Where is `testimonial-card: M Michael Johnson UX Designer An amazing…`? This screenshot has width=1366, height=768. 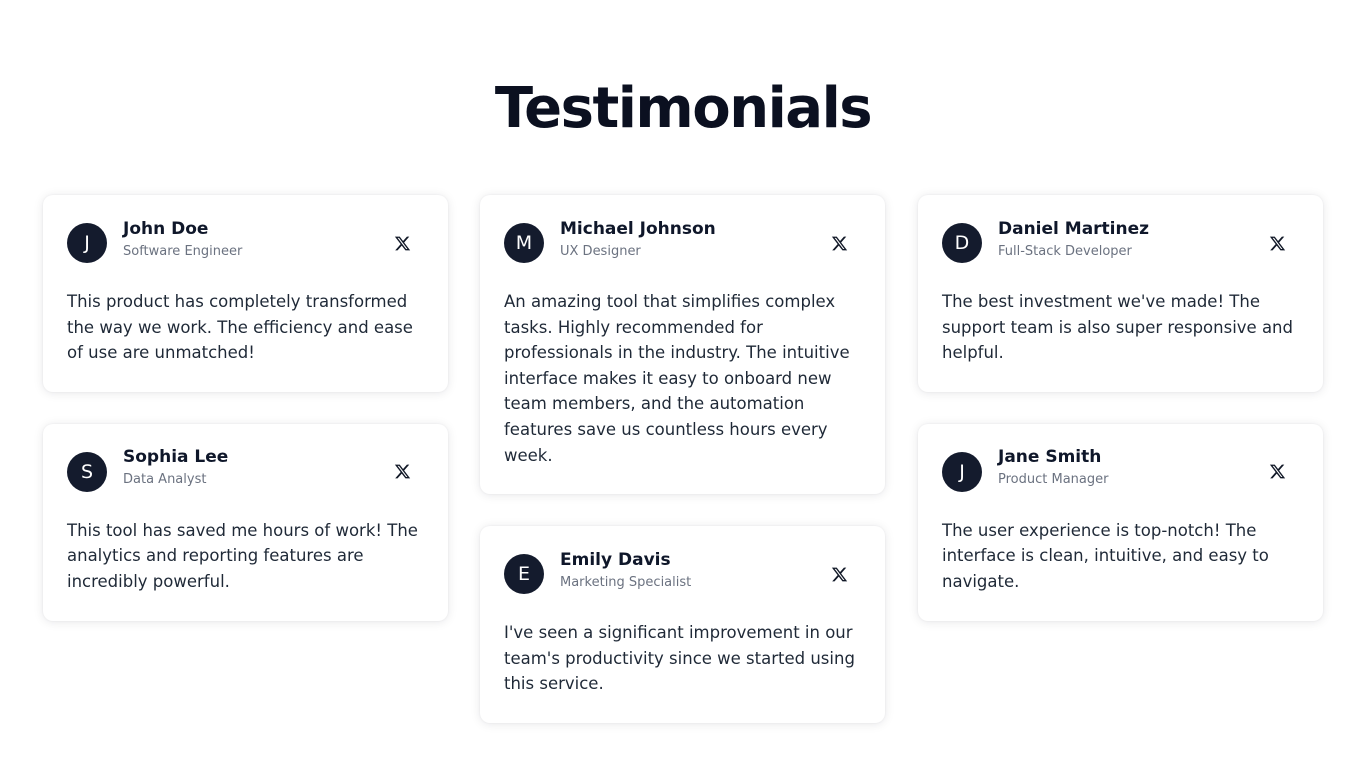 testimonial-card: M Michael Johnson UX Designer An amazing… is located at coordinates (682, 345).